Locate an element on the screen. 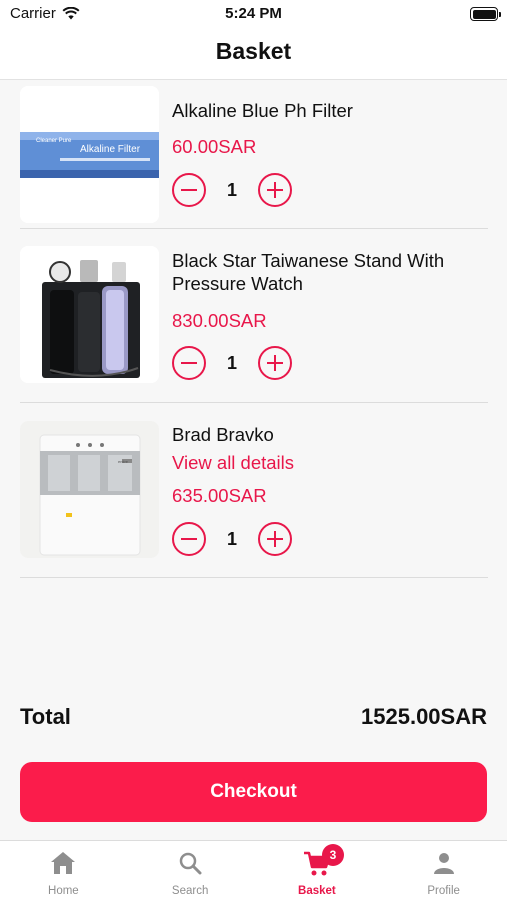  product-name: Brad Bravko is located at coordinates (330, 434).